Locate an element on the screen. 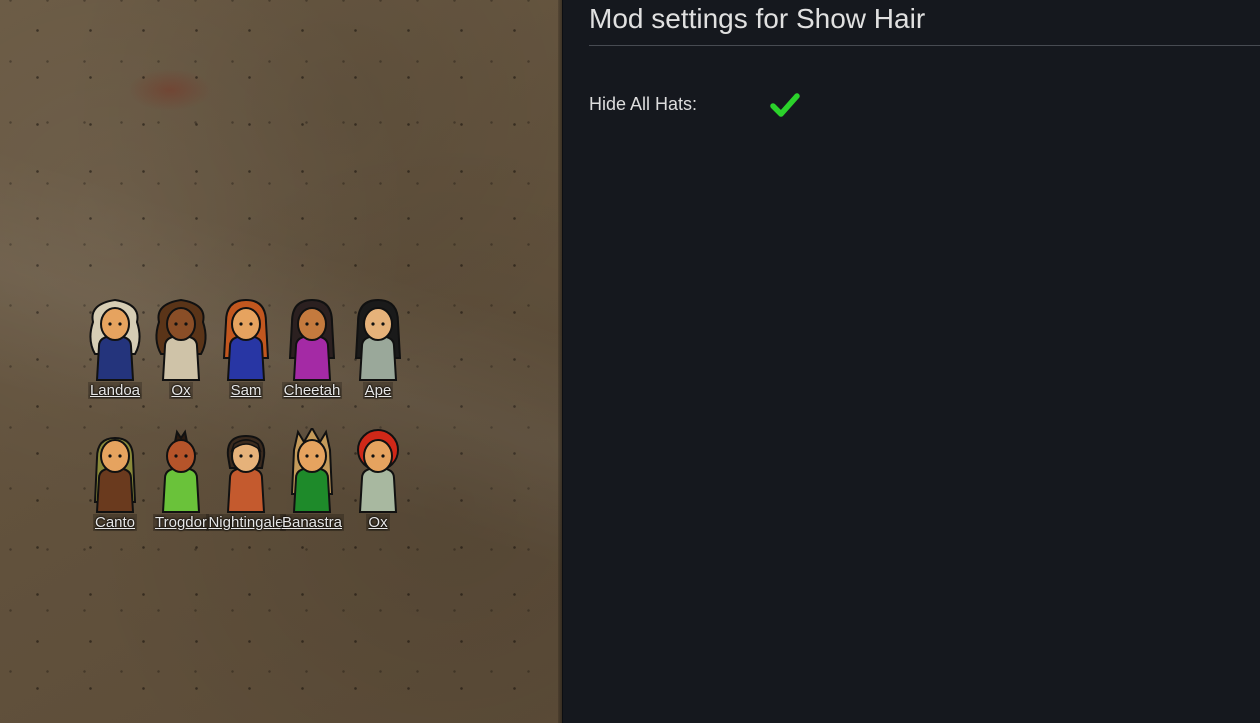 This screenshot has height=723, width=1260. colonist-name-label: Ape is located at coordinates (378, 390).